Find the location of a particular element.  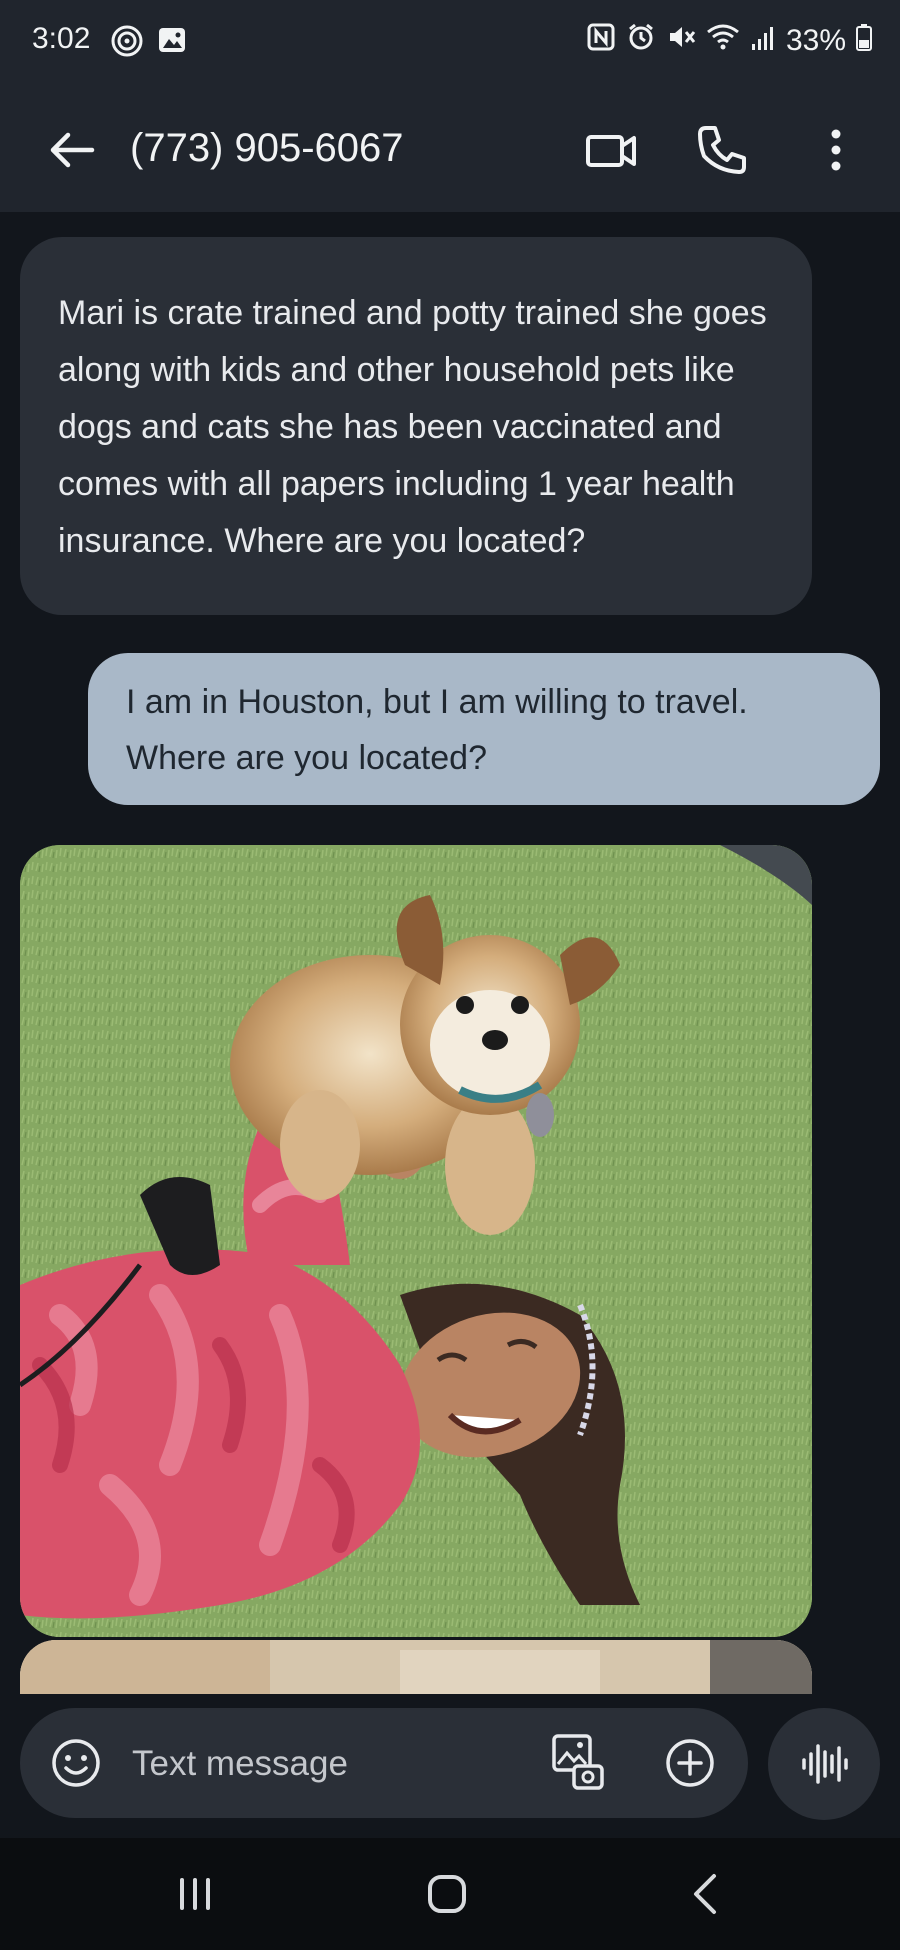

add-attachment-button is located at coordinates (690, 1763).